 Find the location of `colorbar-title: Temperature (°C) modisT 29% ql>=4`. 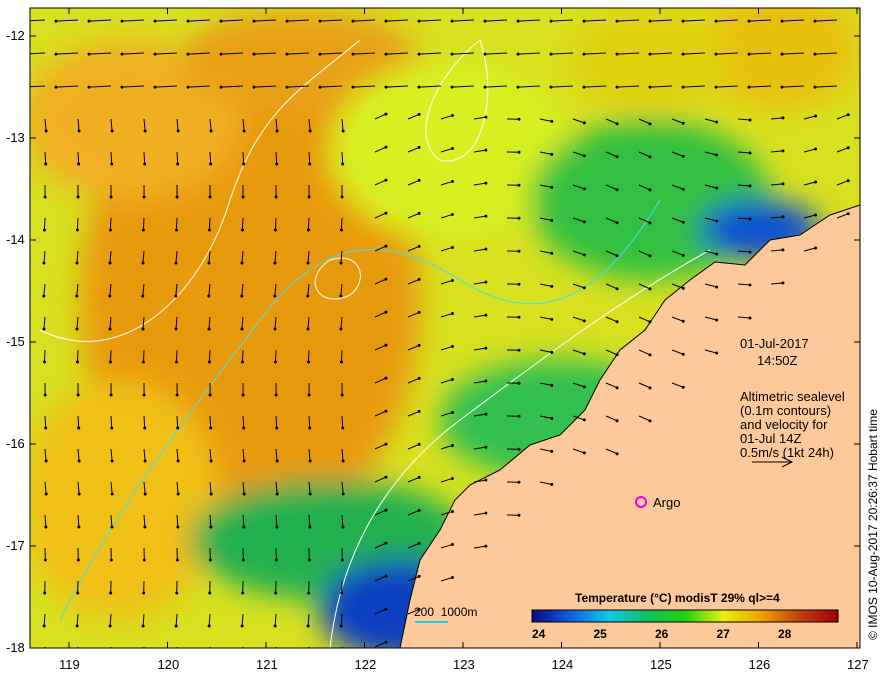

colorbar-title: Temperature (°C) modisT 29% ql>=4 is located at coordinates (677, 598).